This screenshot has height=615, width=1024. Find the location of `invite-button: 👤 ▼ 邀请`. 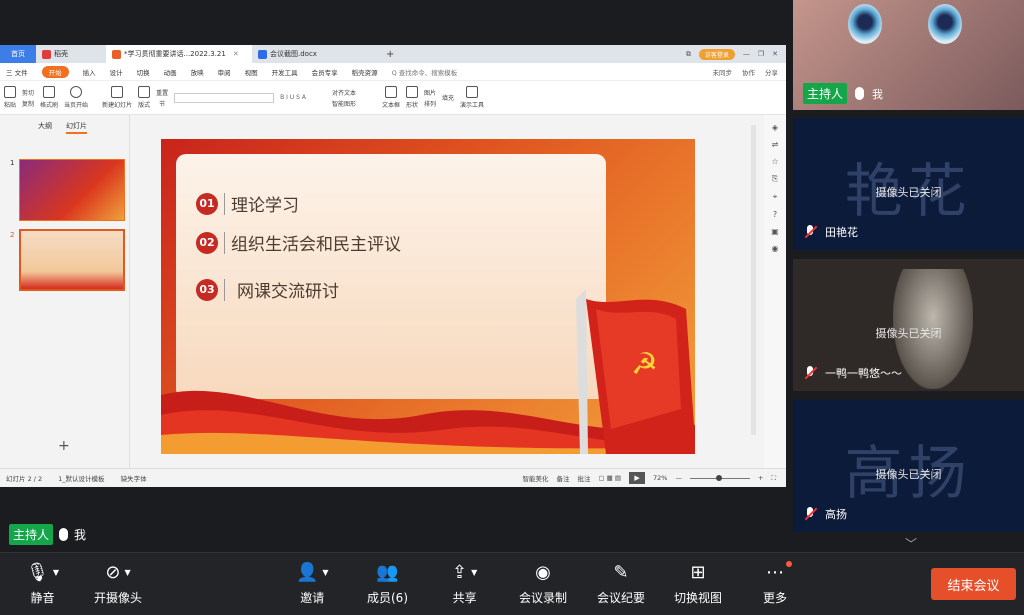

invite-button: 👤 ▼ 邀请 is located at coordinates (312, 583).